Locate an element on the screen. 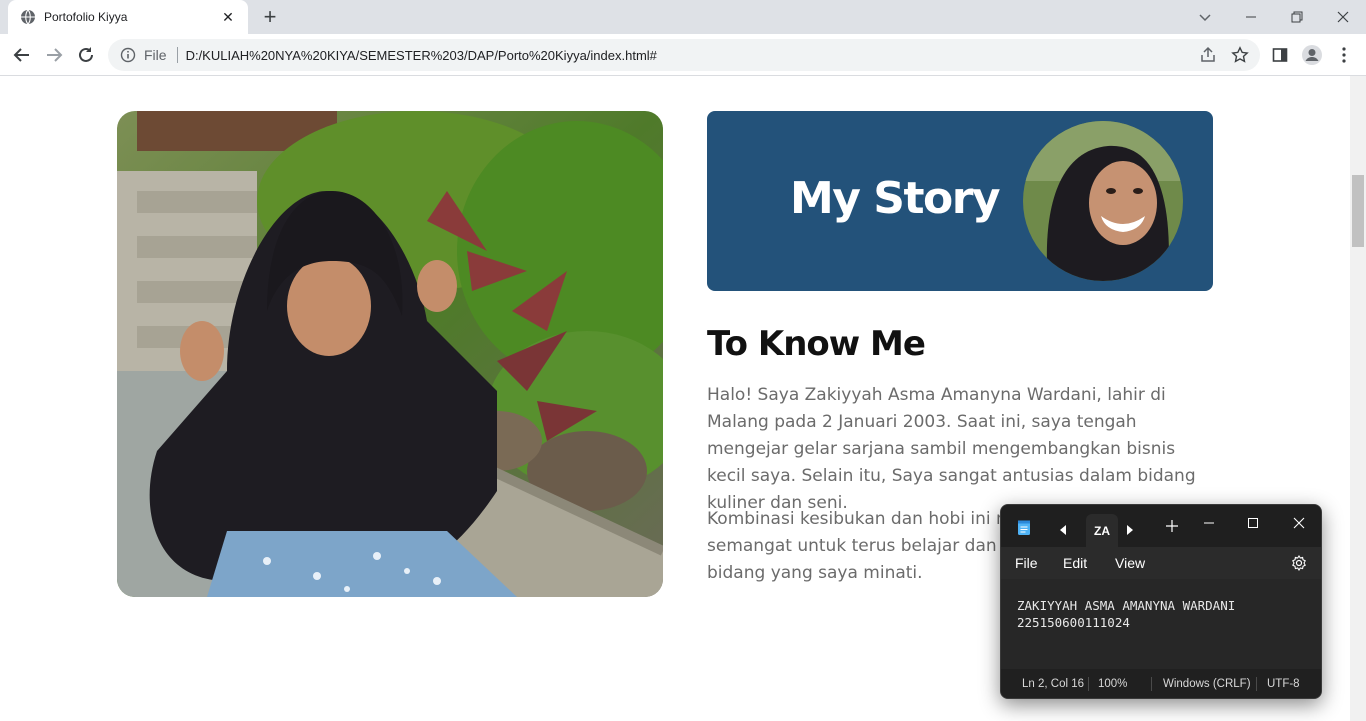 Image resolution: width=1366 pixels, height=721 pixels. encoding: UTF-8 is located at coordinates (1283, 684).